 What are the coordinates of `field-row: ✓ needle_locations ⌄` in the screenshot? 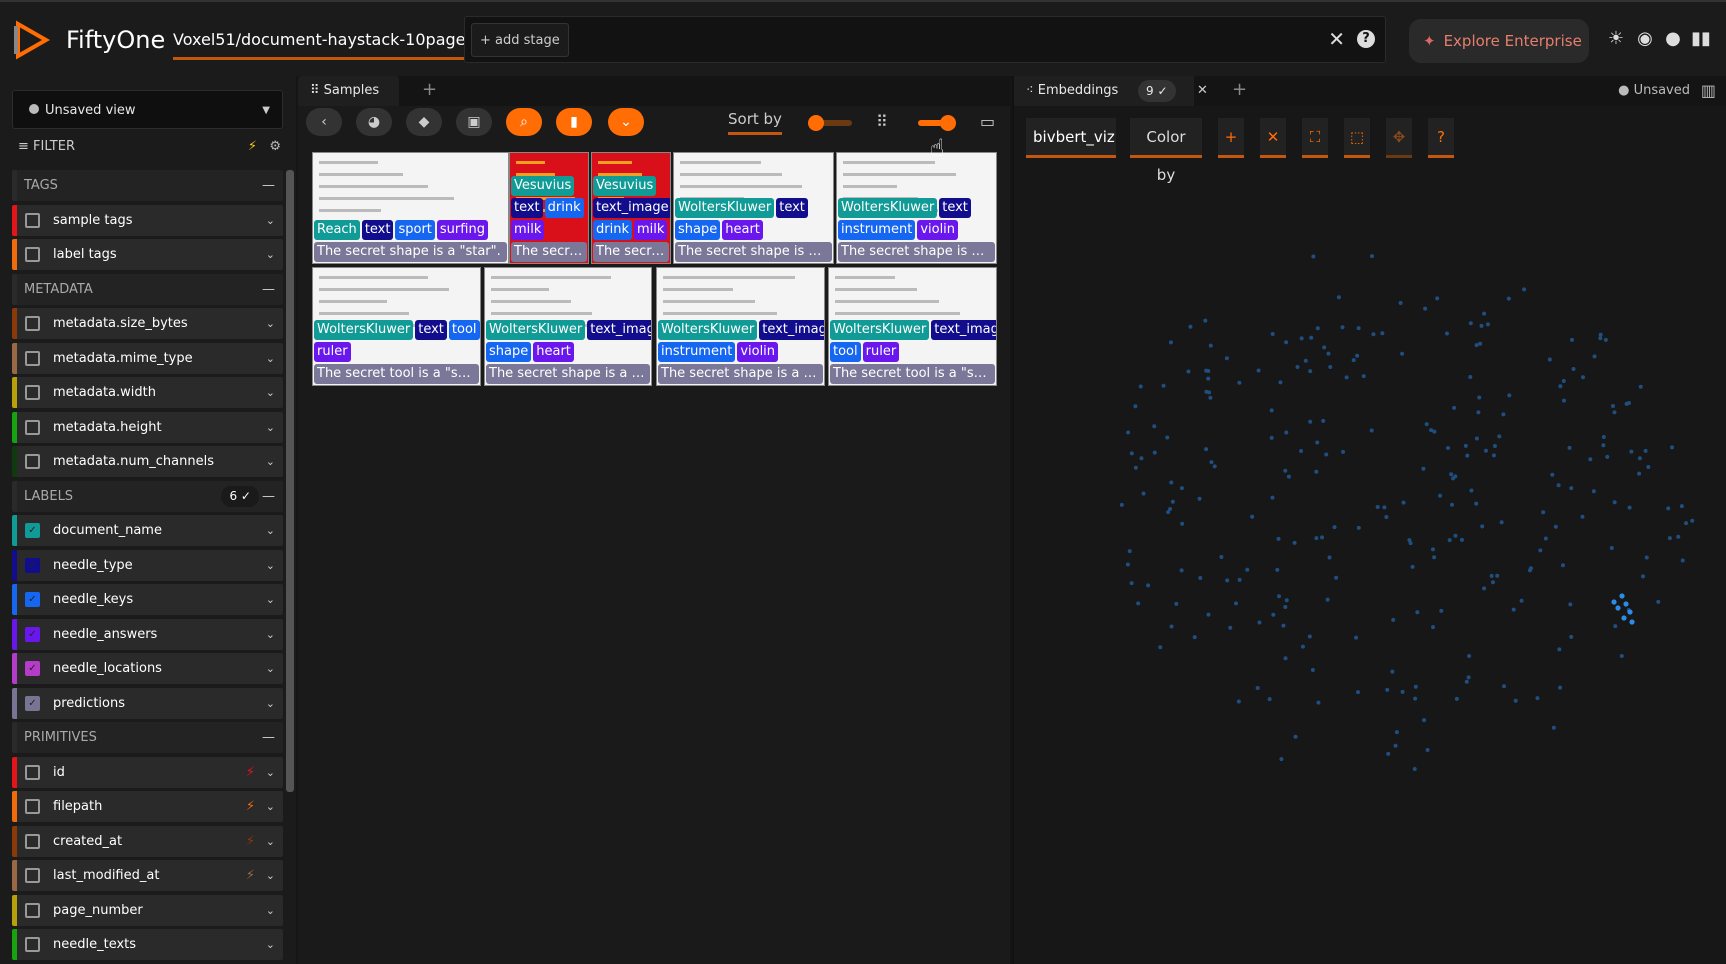 It's located at (147, 668).